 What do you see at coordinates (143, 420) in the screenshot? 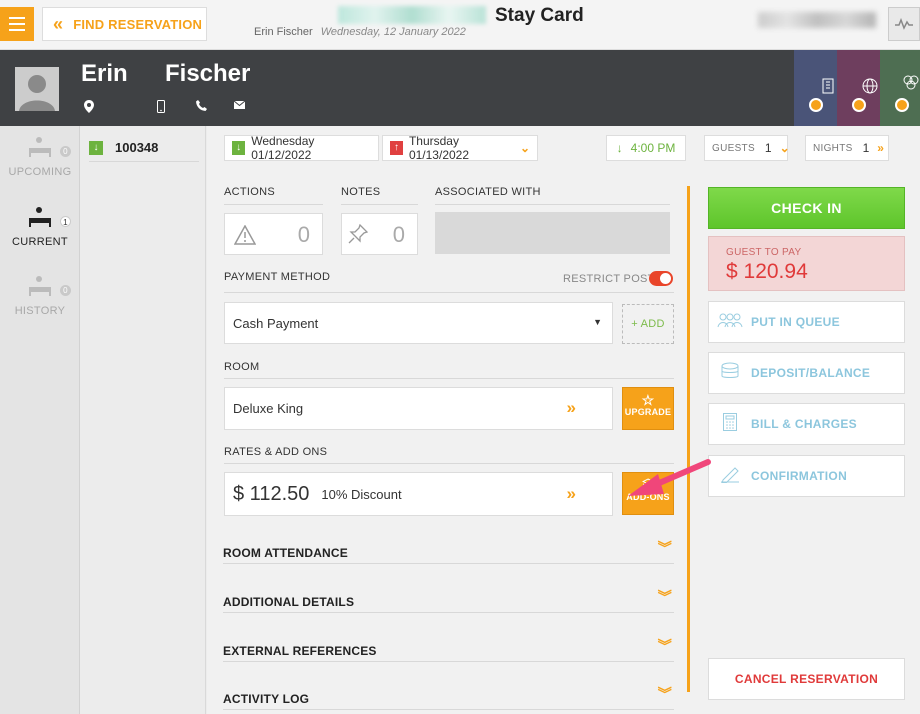
I see `reservation-list: ↓ 100348` at bounding box center [143, 420].